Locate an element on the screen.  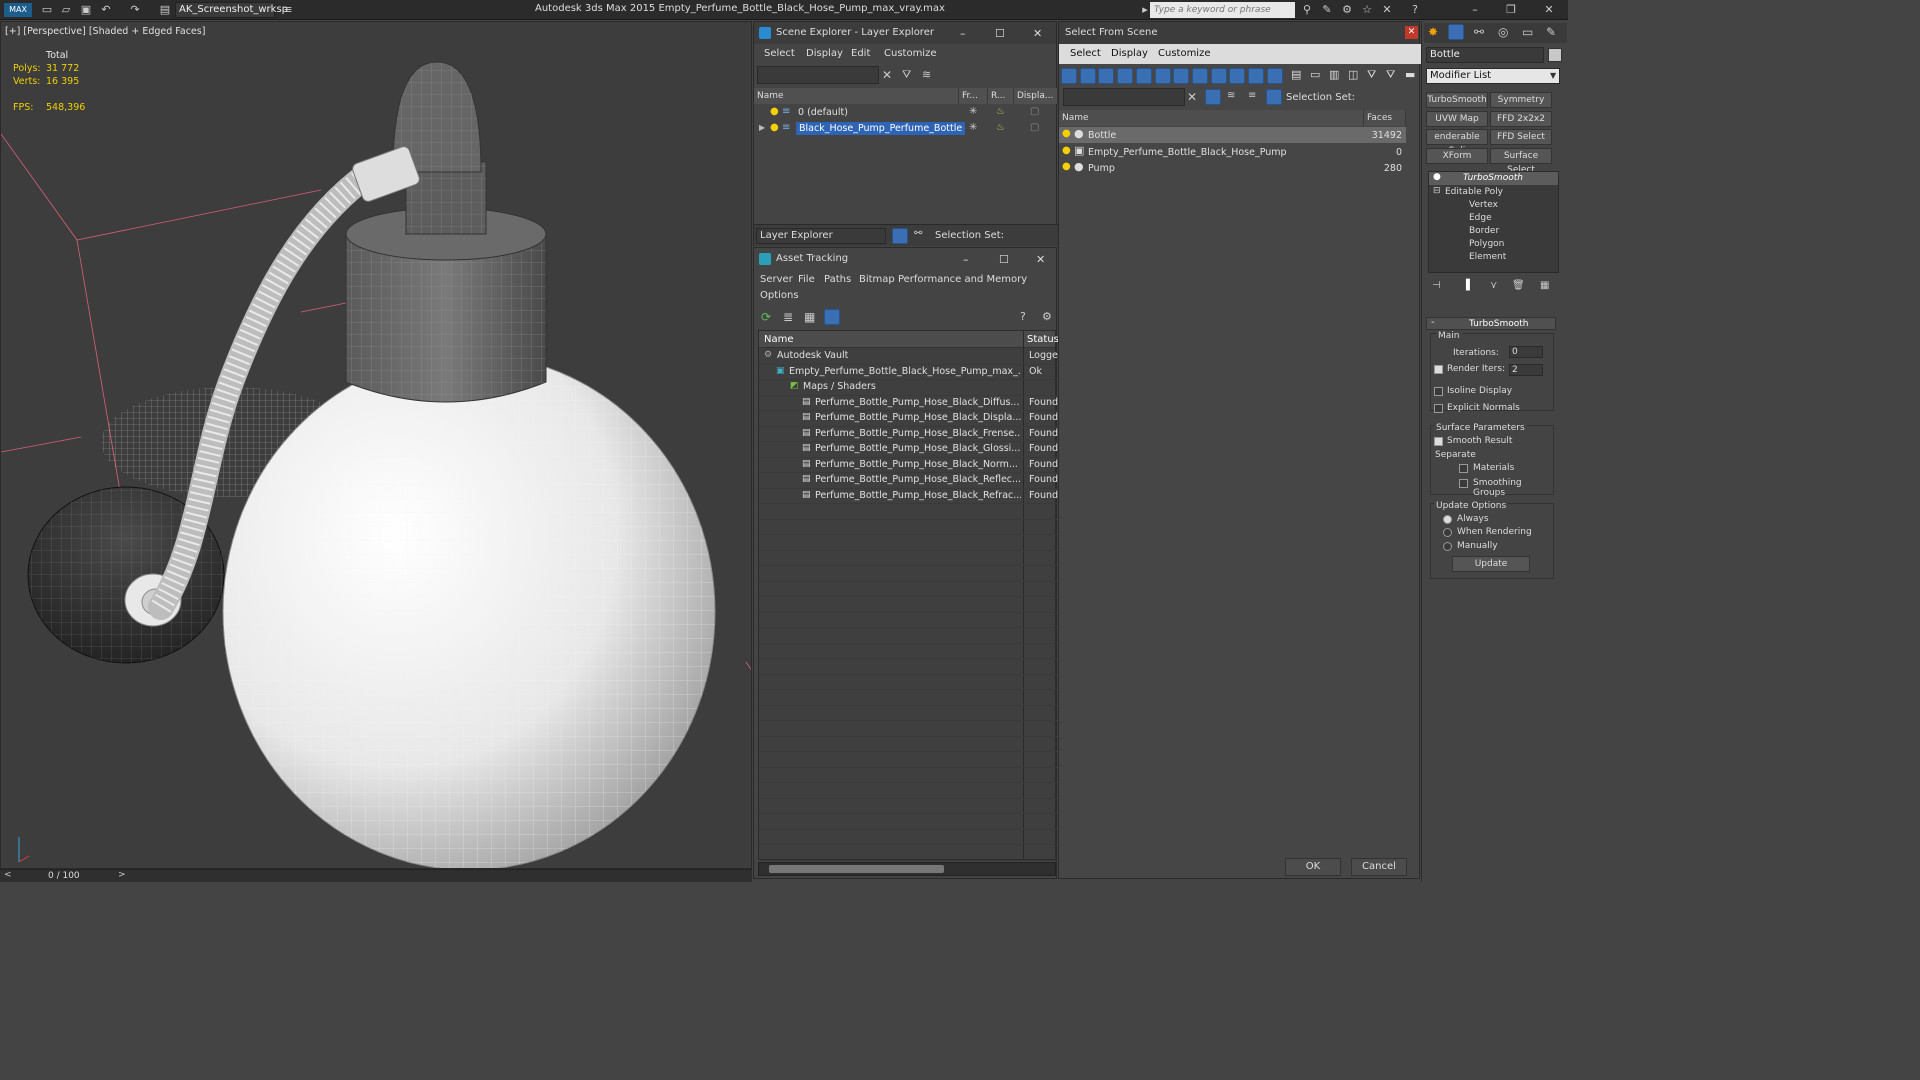
stack-item-turbosmooth: ● TurboSmooth is located at coordinates (1493, 178).